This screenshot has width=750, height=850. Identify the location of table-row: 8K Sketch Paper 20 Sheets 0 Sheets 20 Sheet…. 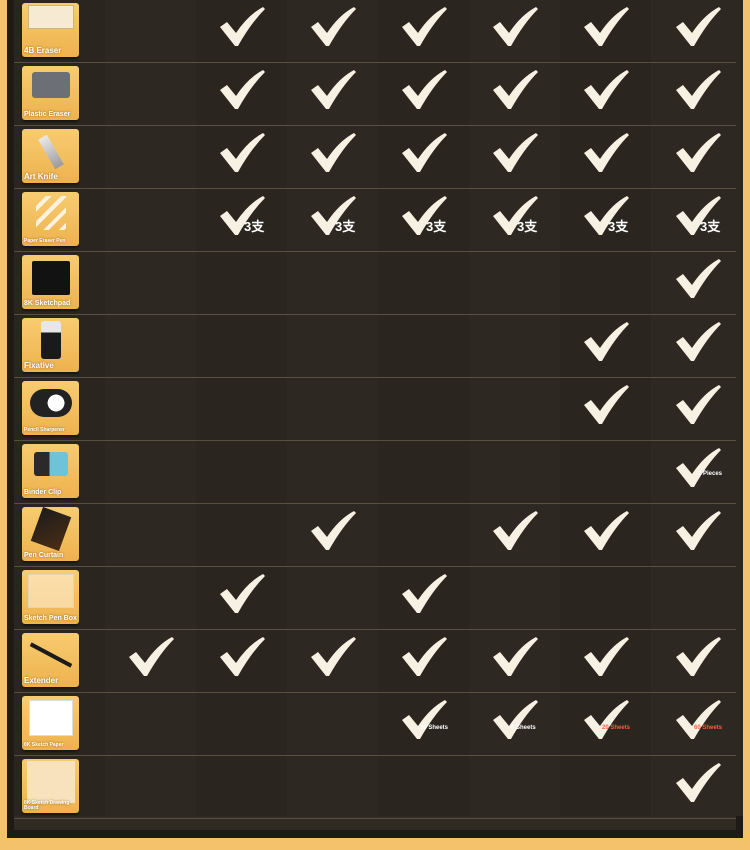
(375, 724).